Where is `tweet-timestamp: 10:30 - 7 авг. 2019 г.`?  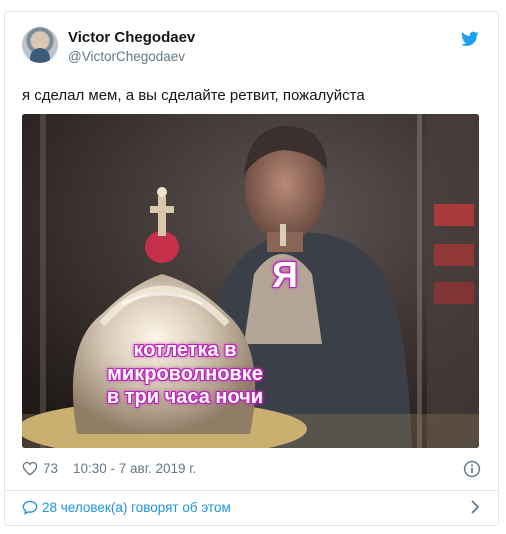
tweet-timestamp: 10:30 - 7 авг. 2019 г. is located at coordinates (134, 468).